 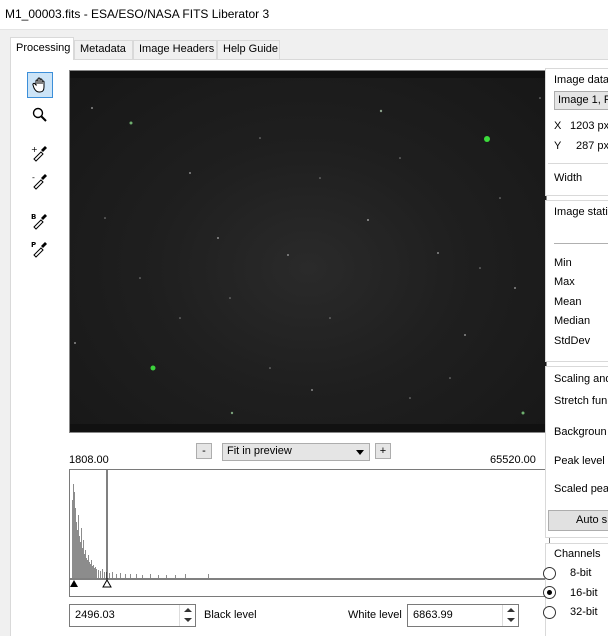 I want to click on peak-point-picker-button: P, so click(x=40, y=249).